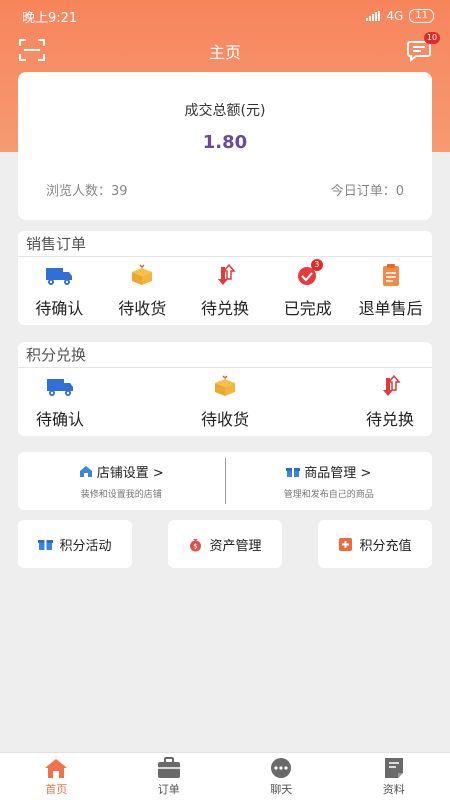 Image resolution: width=450 pixels, height=800 pixels. Describe the element at coordinates (46, 545) in the screenshot. I see `gift-icon` at that location.